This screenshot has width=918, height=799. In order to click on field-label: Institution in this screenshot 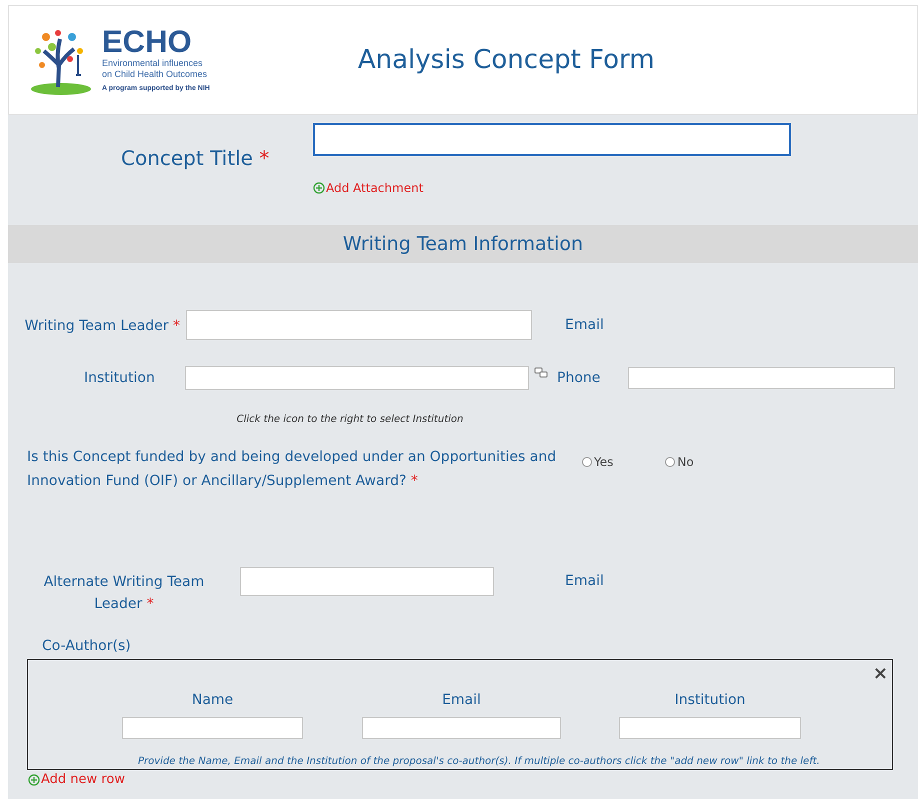, I will do `click(120, 378)`.